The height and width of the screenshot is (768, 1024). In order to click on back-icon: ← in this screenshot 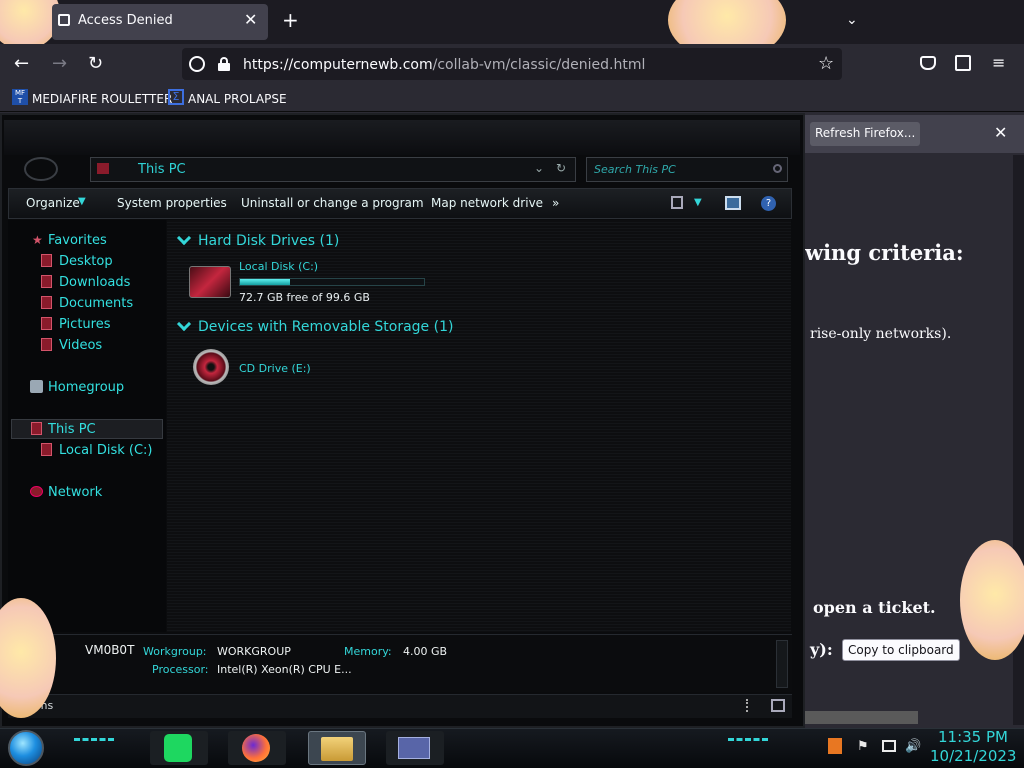, I will do `click(21, 63)`.